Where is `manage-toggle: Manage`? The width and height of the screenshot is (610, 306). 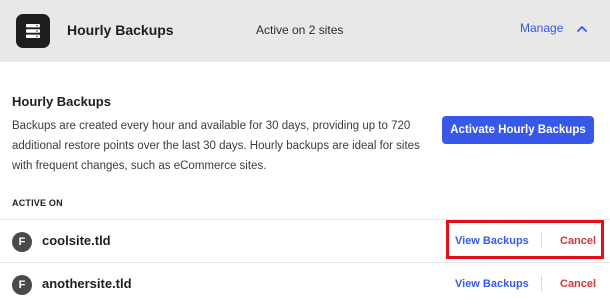
manage-toggle: Manage is located at coordinates (554, 28).